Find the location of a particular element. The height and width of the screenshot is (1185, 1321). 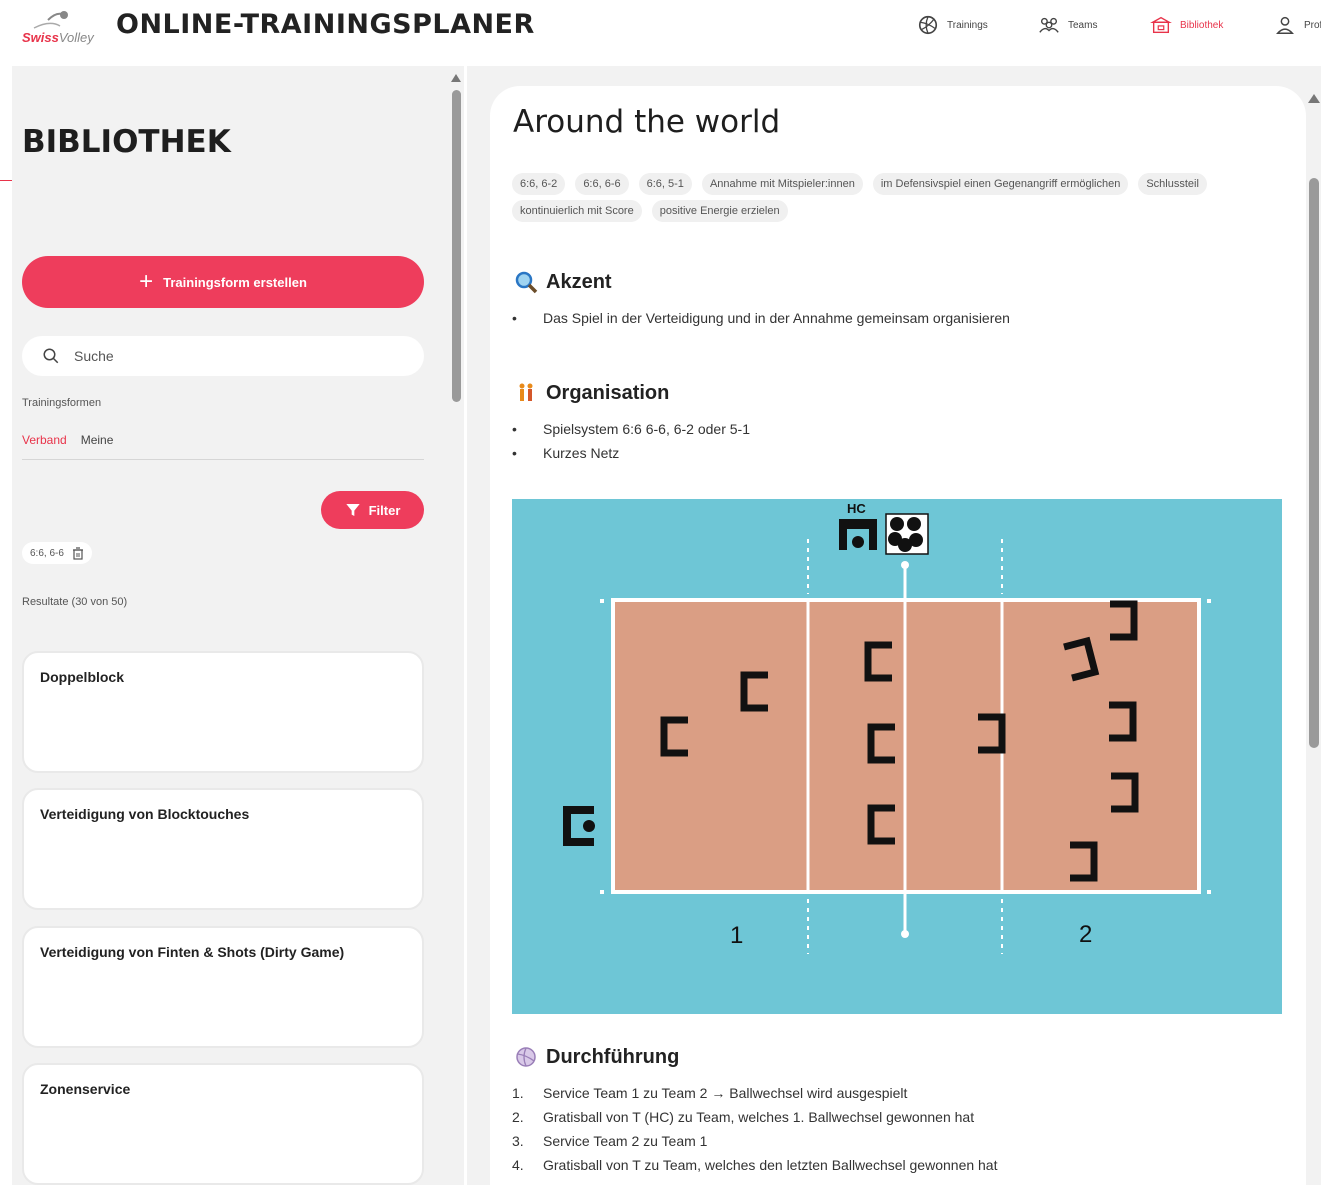

results-count: Resultate (30 von 50) is located at coordinates (75, 602).